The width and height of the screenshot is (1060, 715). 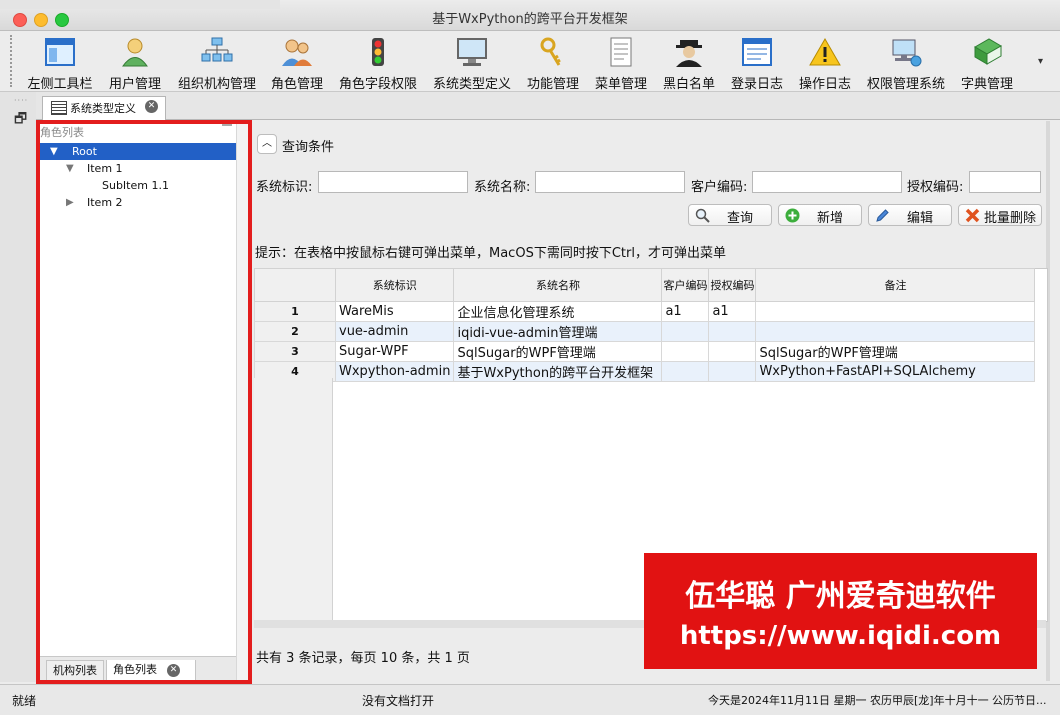 I want to click on table-header-row: 系统标识 系统名称 客户编码 授权编码 备注, so click(x=645, y=285).